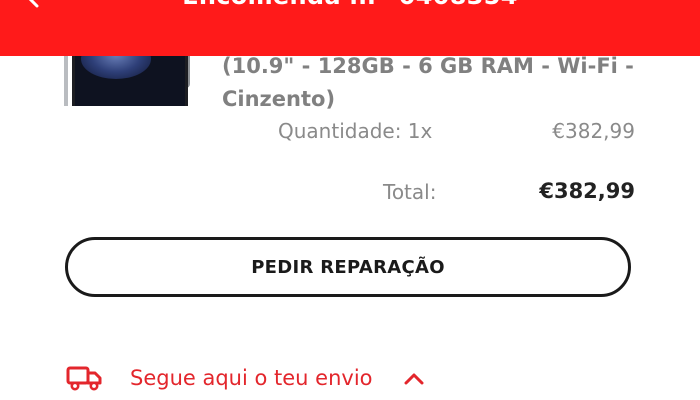  Describe the element at coordinates (251, 378) in the screenshot. I see `track-shipment-label: Segue aqui o teu envio` at that location.